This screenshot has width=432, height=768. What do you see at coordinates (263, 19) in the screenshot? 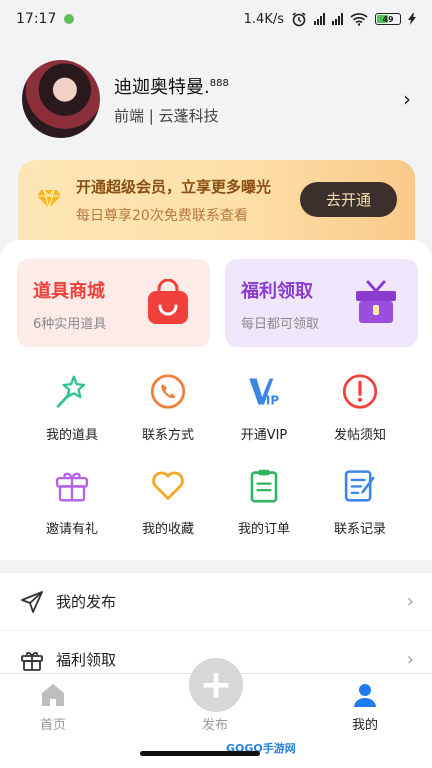
I see `network-speed: 1.4K/s` at bounding box center [263, 19].